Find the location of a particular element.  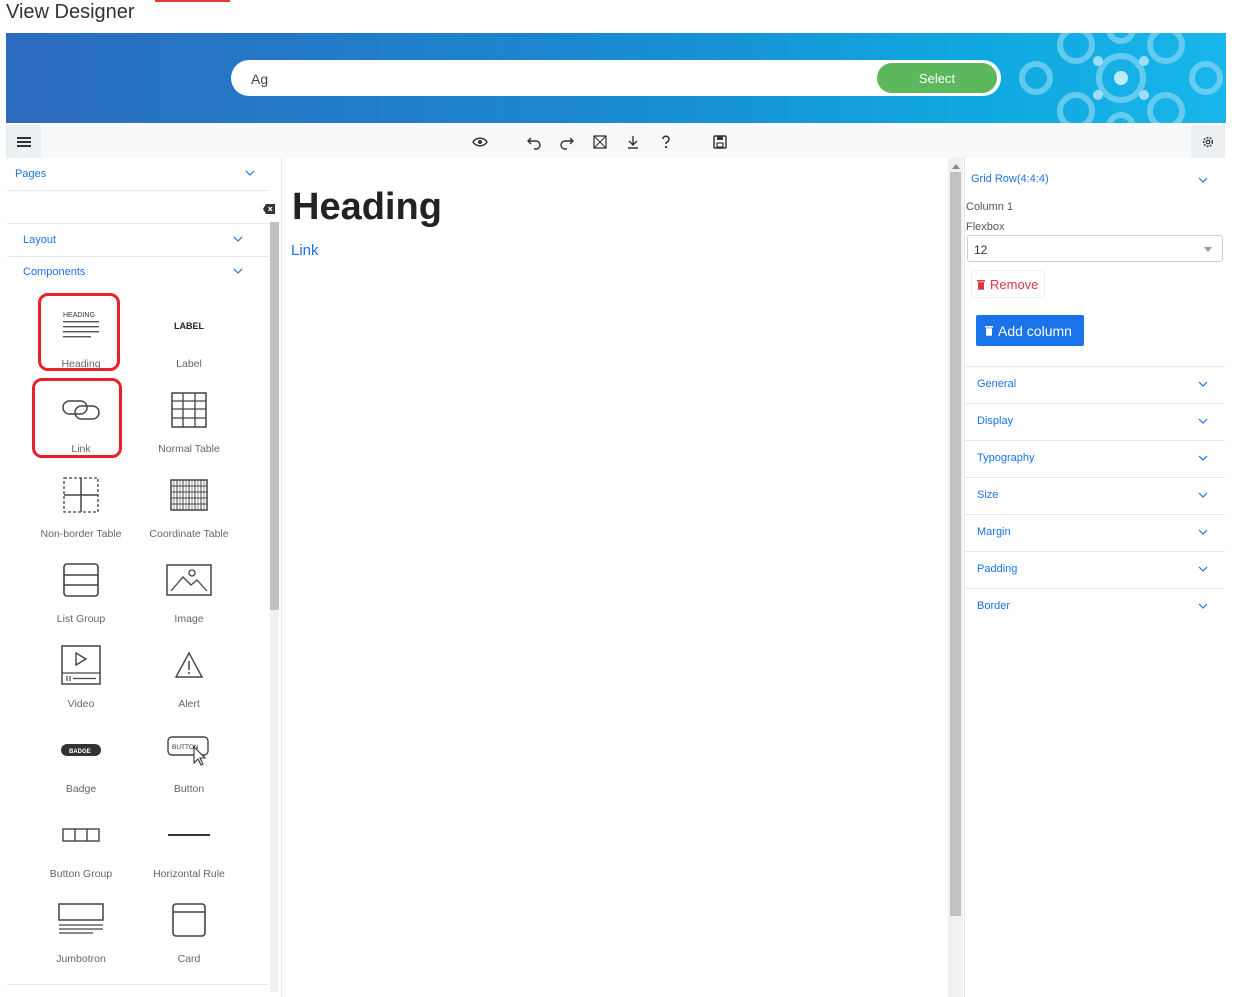

svg-text: HEADING is located at coordinates (79, 315).